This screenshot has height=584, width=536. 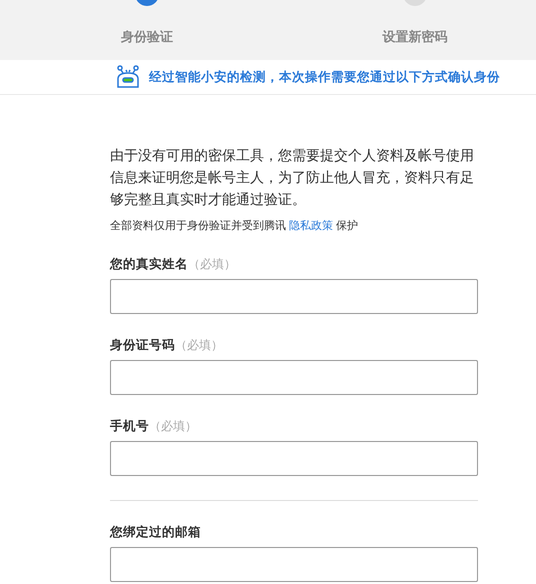 I want to click on field-label: 身份证号码, so click(x=142, y=345).